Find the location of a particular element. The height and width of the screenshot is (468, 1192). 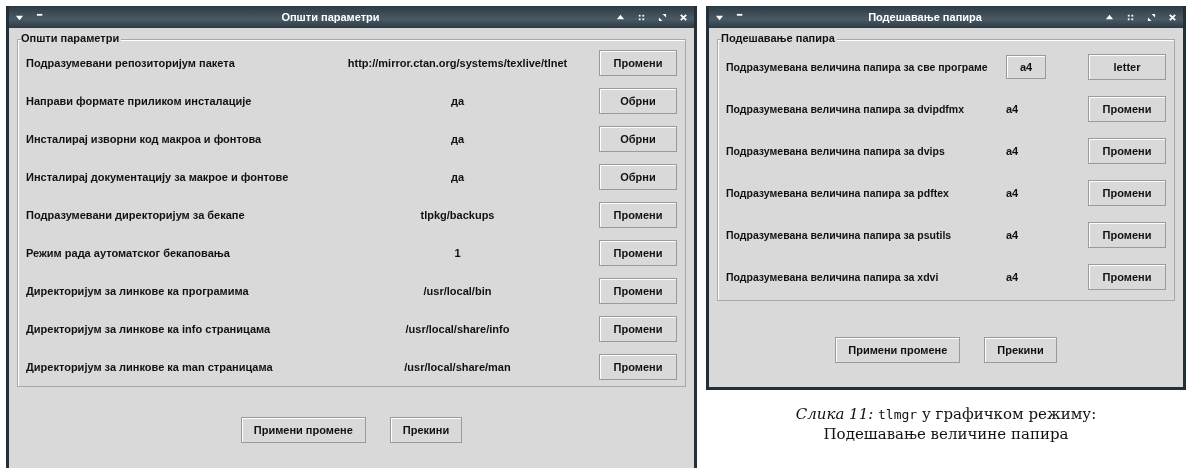

setting-value: /usr/local/bin is located at coordinates (457, 291).